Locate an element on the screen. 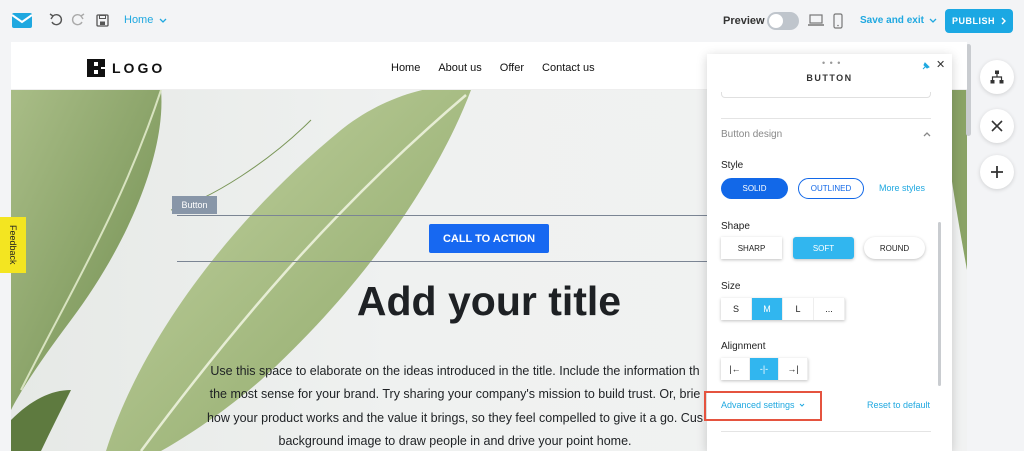 Image resolution: width=1024 pixels, height=451 pixels. advanced-settings-highlight is located at coordinates (763, 406).